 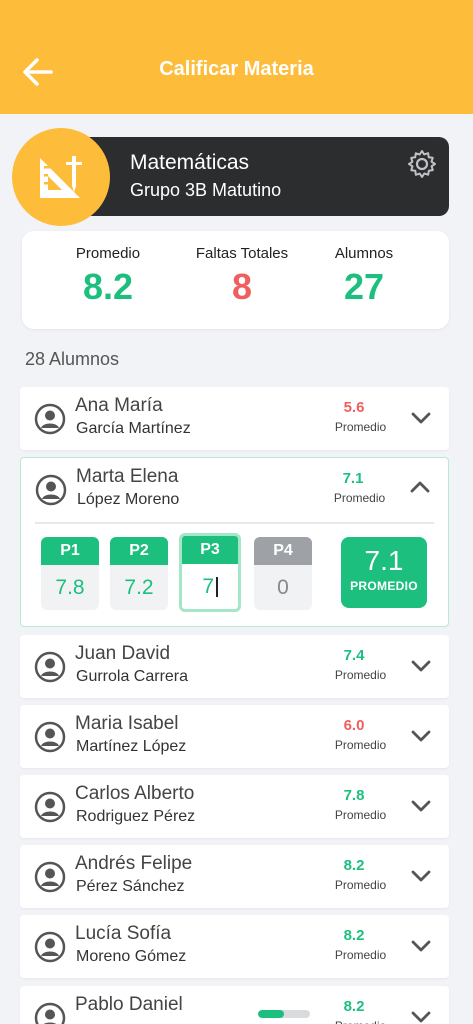 I want to click on period-p3-input: P3 7, so click(x=210, y=572).